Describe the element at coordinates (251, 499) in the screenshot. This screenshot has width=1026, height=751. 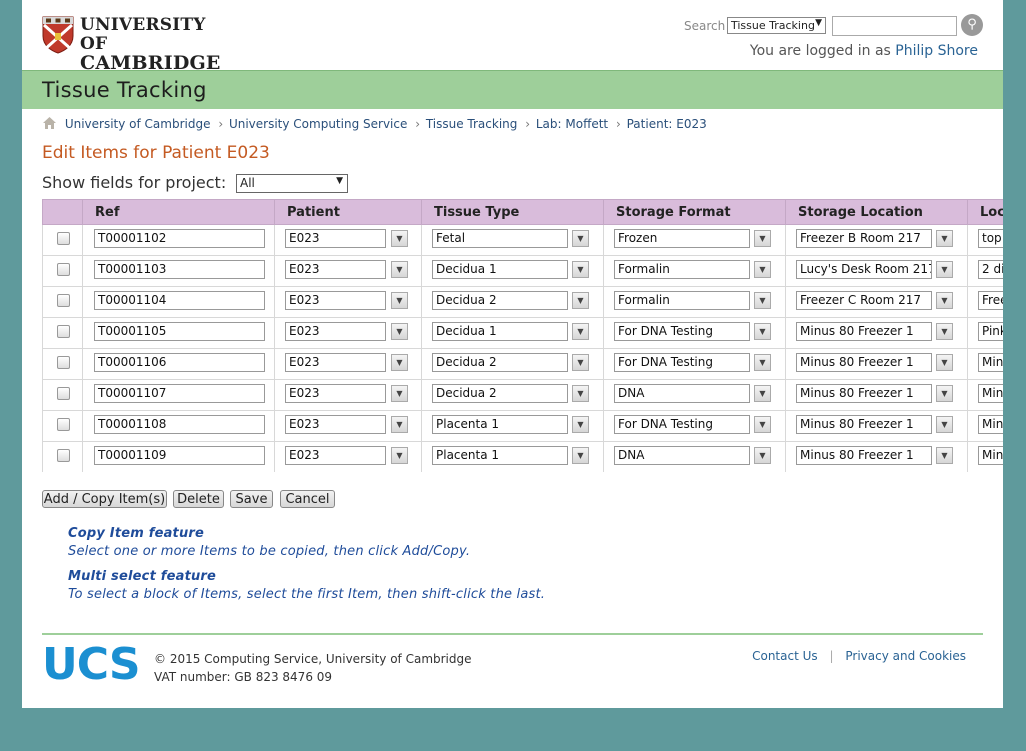
I see `save-button: Save` at that location.